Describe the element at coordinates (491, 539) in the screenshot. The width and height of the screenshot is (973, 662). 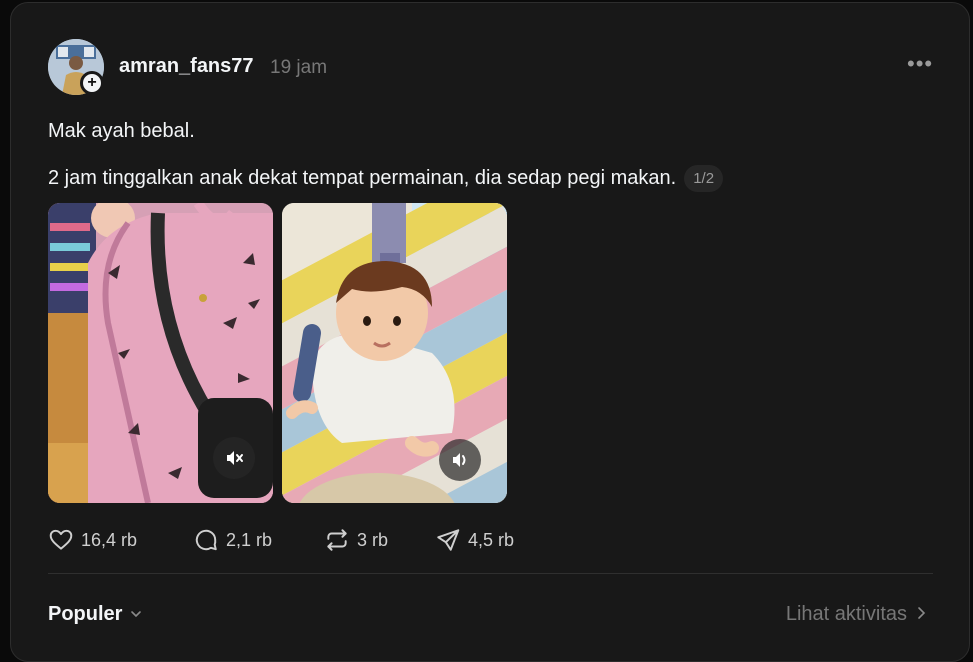
I see `share-count: 4,5 rb` at that location.